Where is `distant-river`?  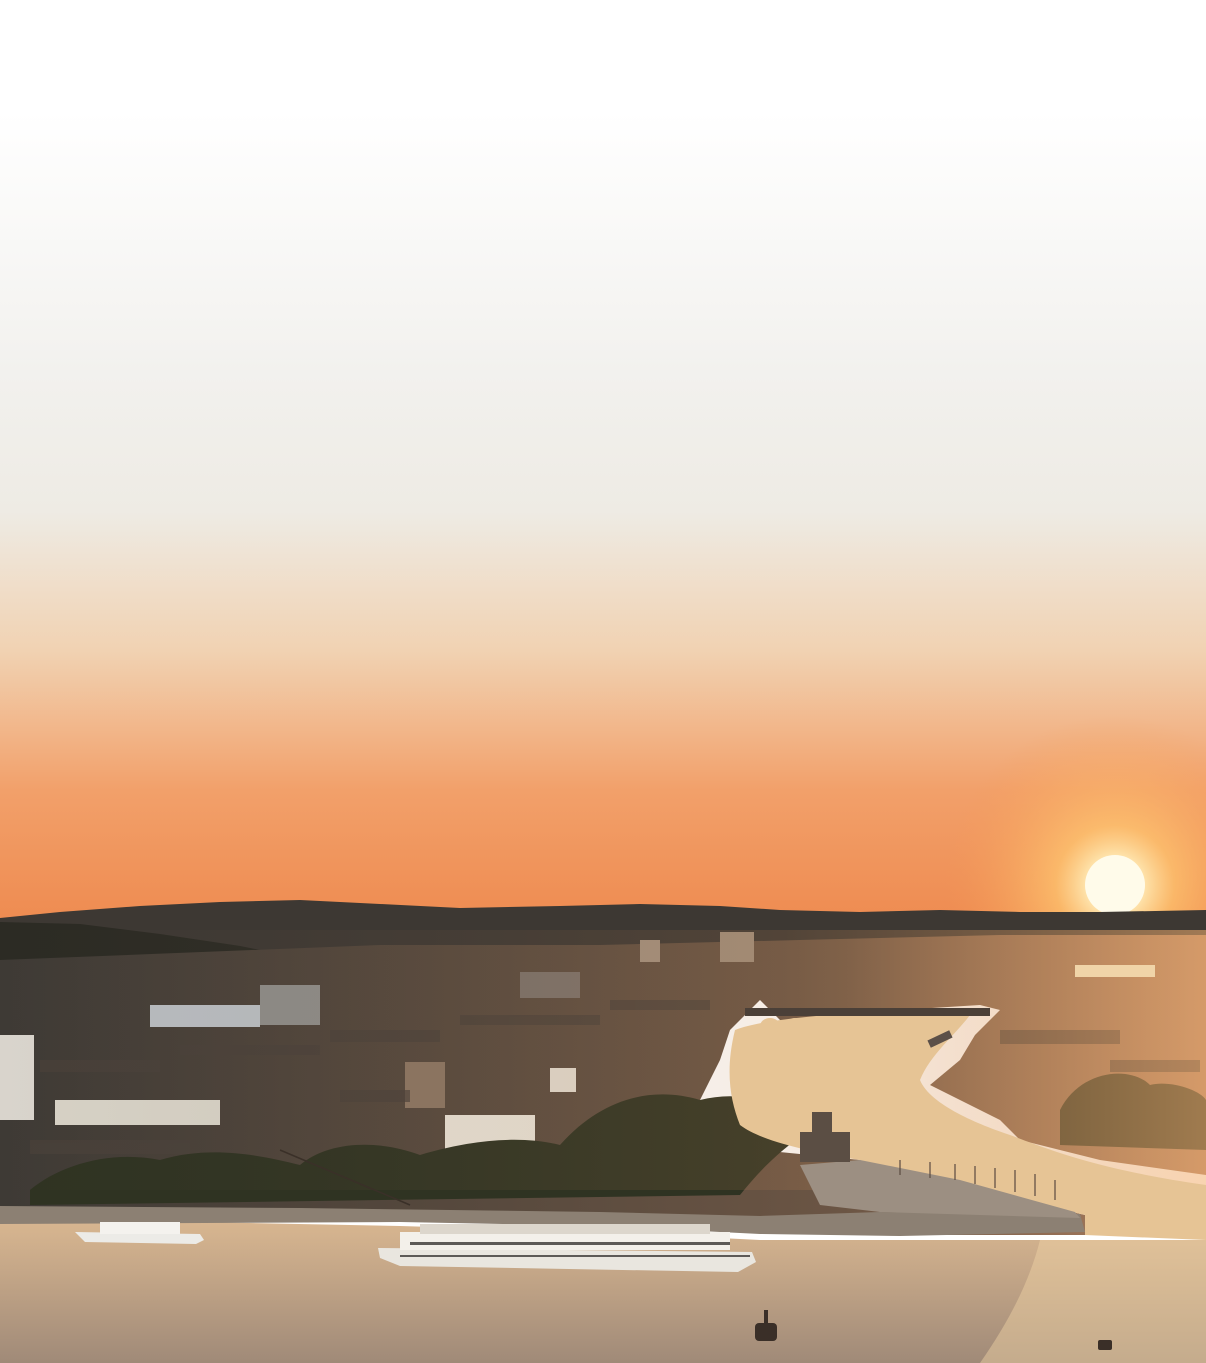
distant-river is located at coordinates (1115, 971).